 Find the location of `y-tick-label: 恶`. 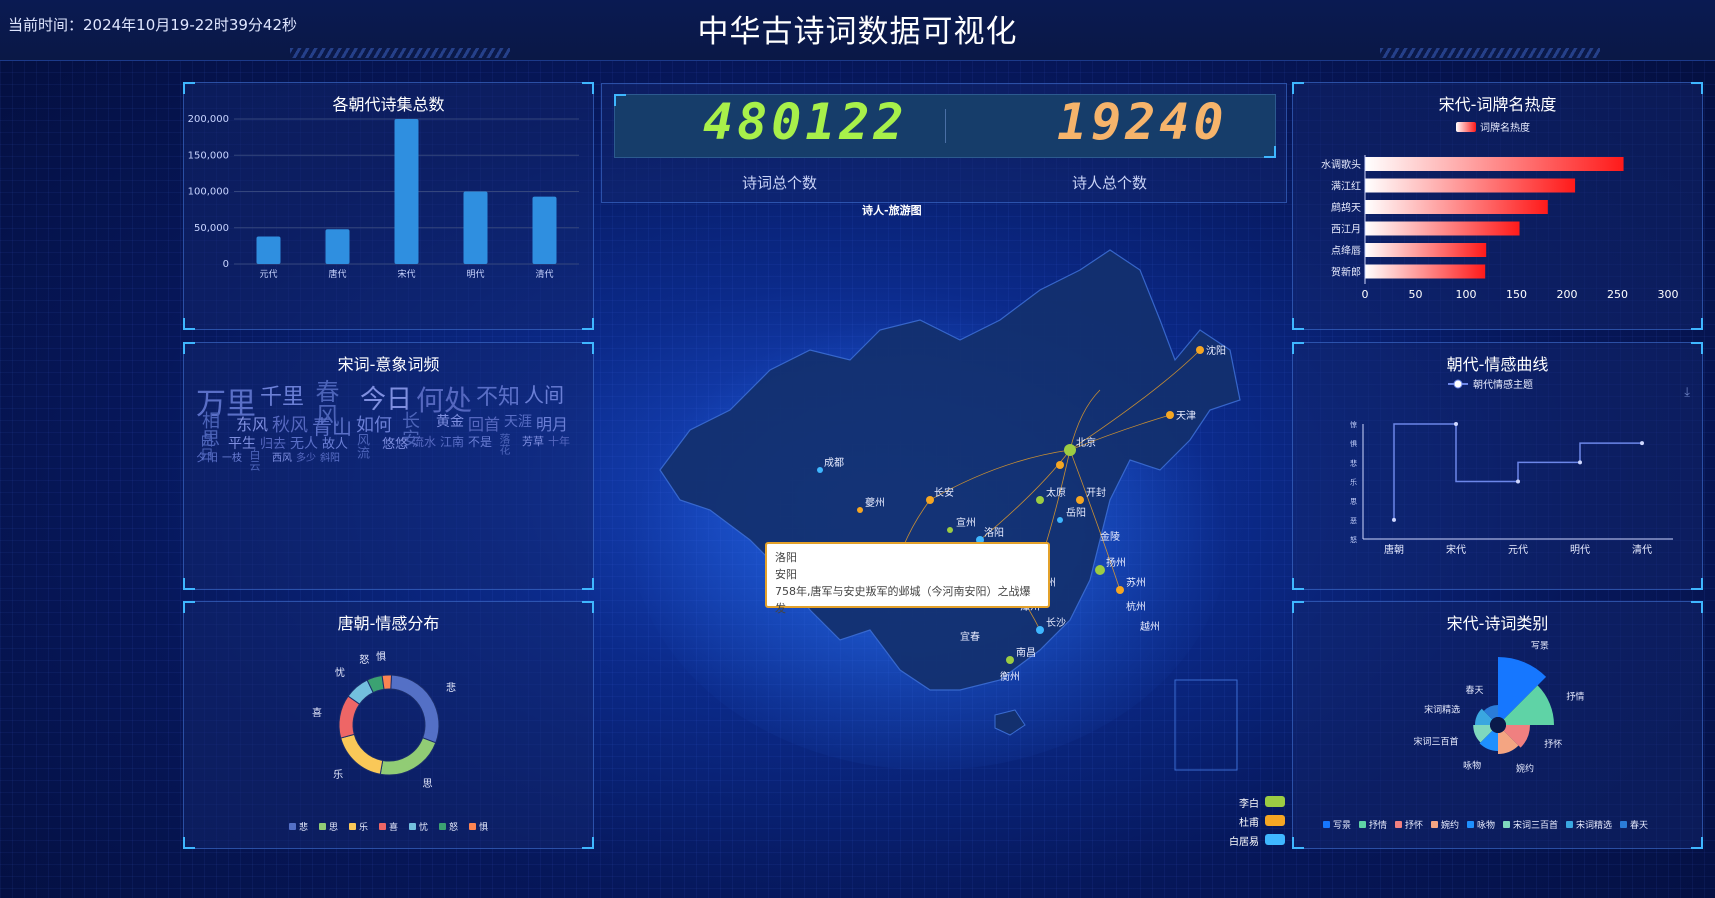

y-tick-label: 恶 is located at coordinates (1353, 521).